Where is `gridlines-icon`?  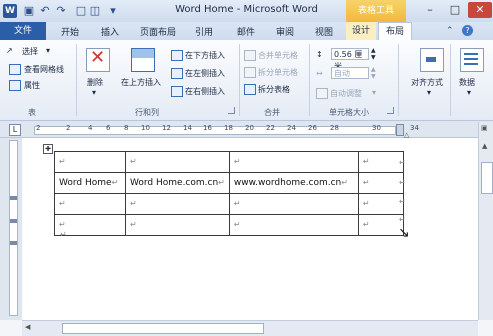
gridlines-icon is located at coordinates (15, 69).